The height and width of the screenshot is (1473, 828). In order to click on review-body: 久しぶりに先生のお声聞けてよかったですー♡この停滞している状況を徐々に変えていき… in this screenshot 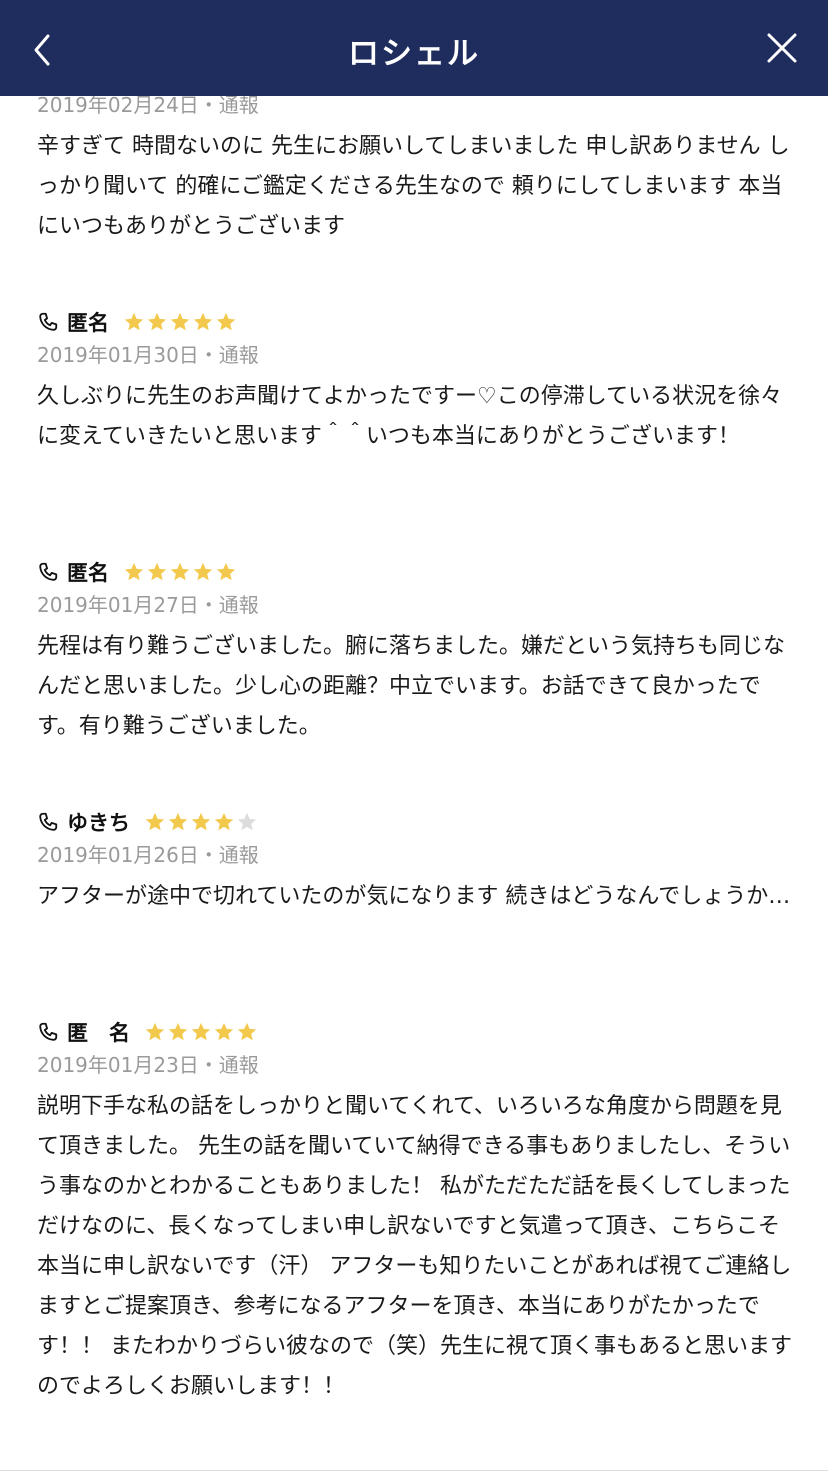, I will do `click(410, 416)`.